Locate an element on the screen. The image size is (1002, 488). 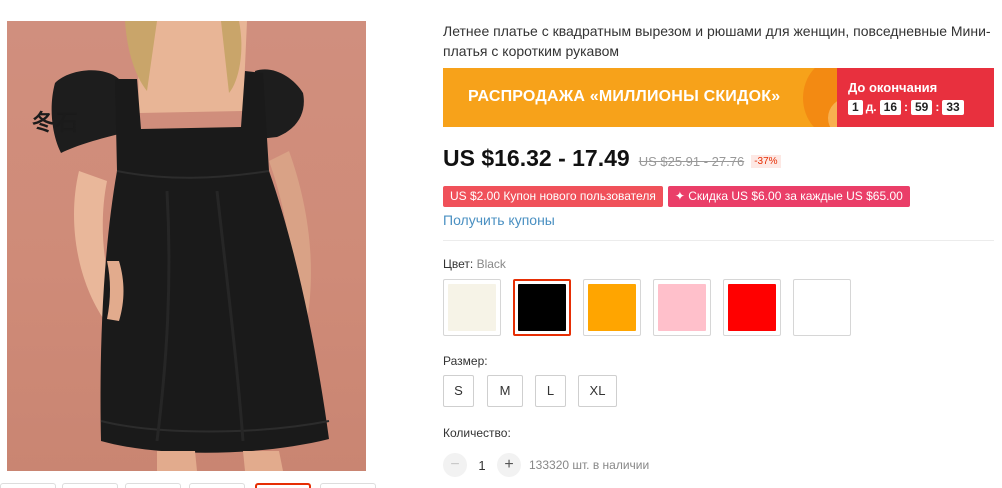
countdown-minutes: 59 is located at coordinates (922, 107).